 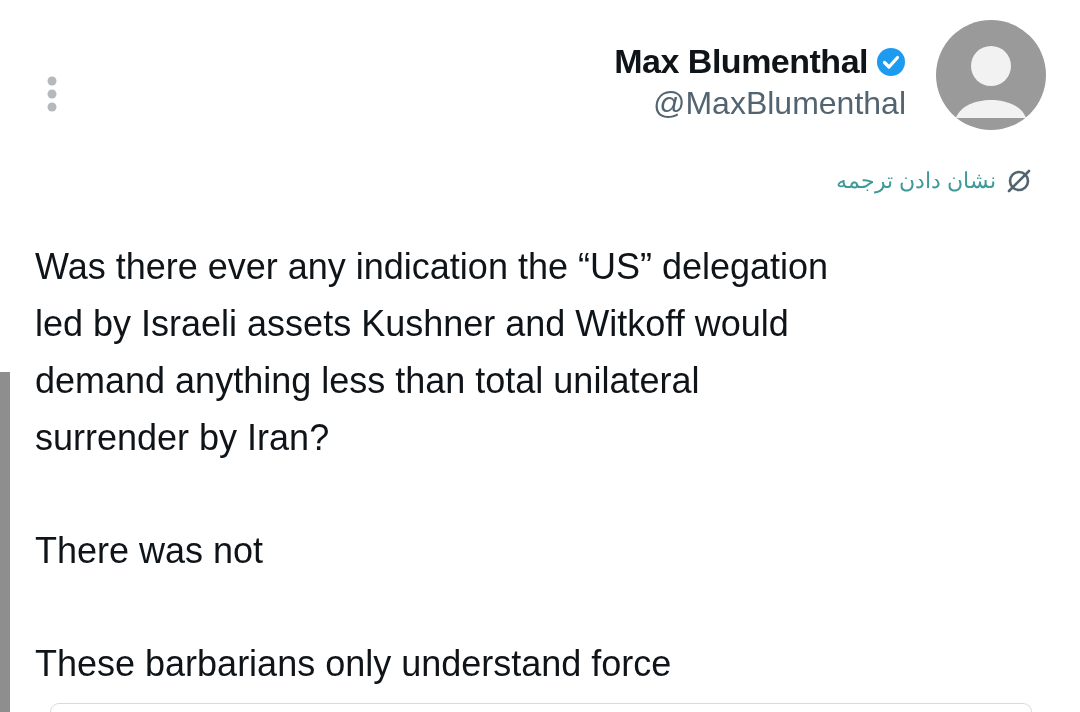 I want to click on avatar-silhouette, so click(x=991, y=75).